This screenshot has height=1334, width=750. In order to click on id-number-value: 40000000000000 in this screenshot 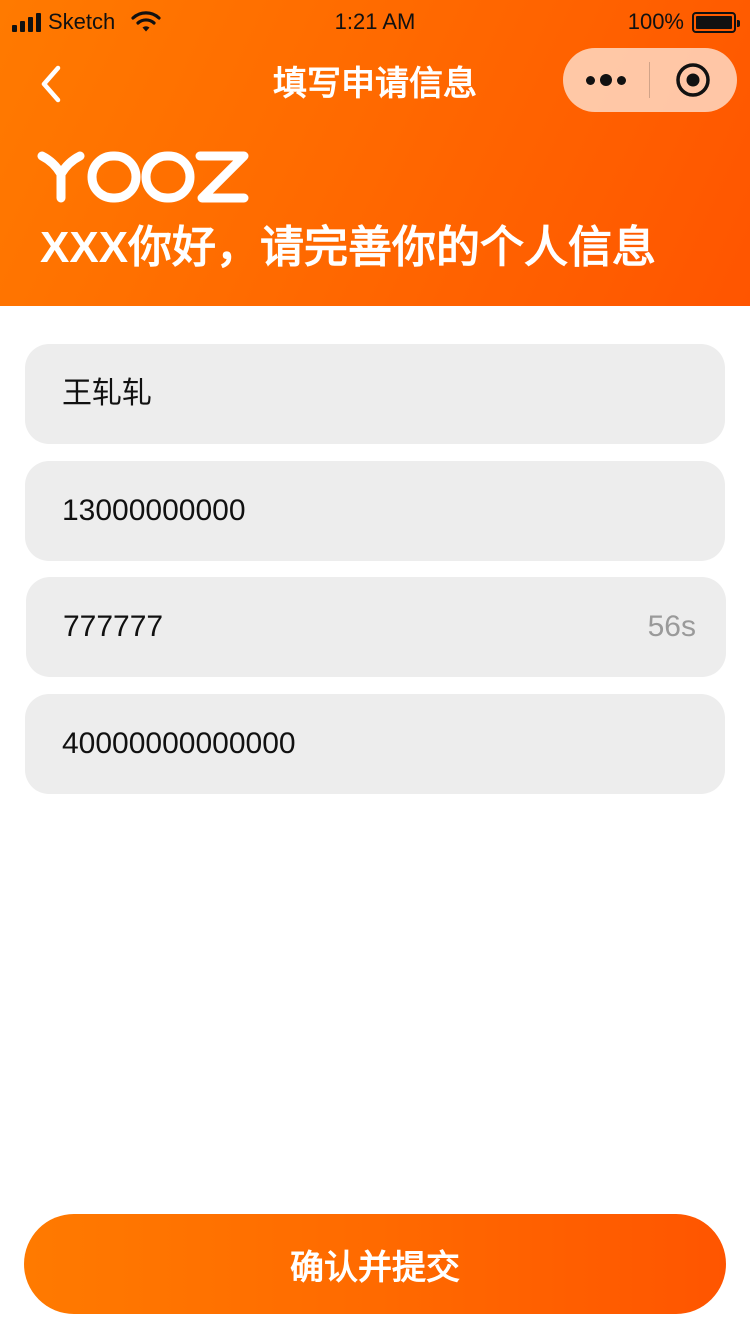, I will do `click(179, 743)`.